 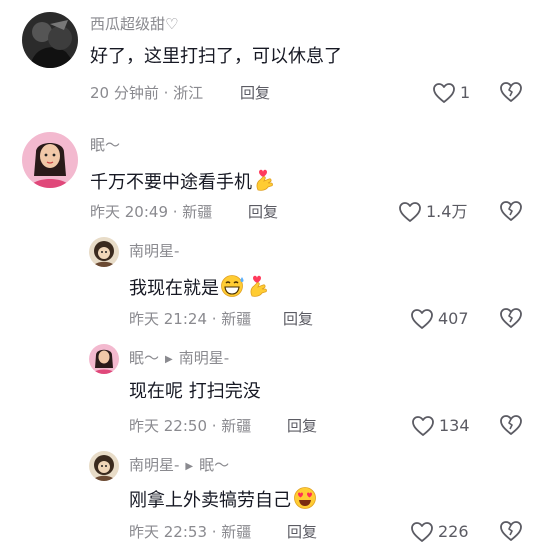 I want to click on reply-to-user: 眠～, so click(x=214, y=465).